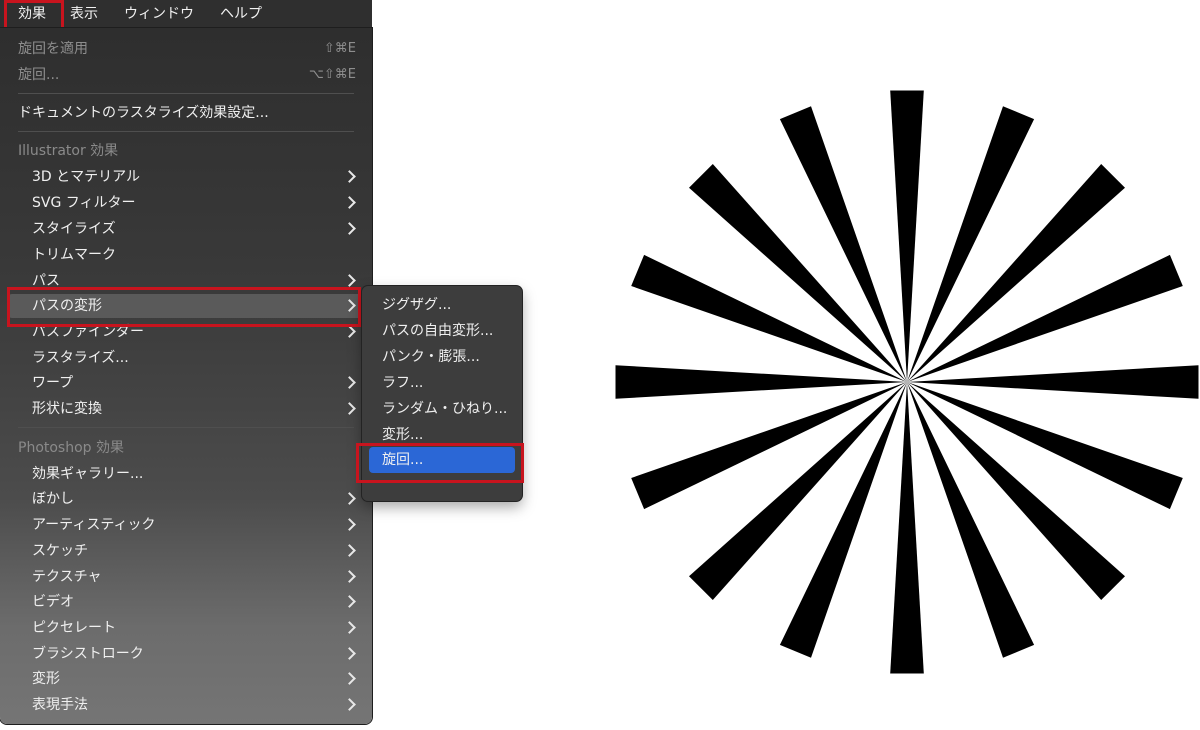  What do you see at coordinates (440, 463) in the screenshot?
I see `twist-highlight` at bounding box center [440, 463].